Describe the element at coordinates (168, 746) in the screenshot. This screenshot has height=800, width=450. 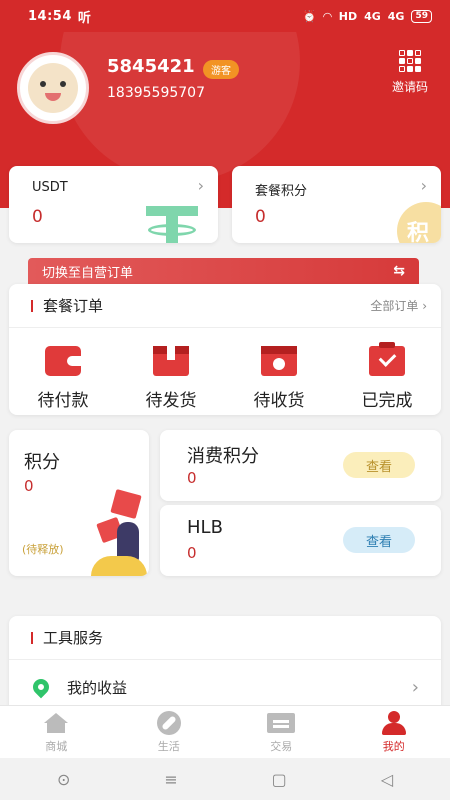
I see `nav-label: 生活` at that location.